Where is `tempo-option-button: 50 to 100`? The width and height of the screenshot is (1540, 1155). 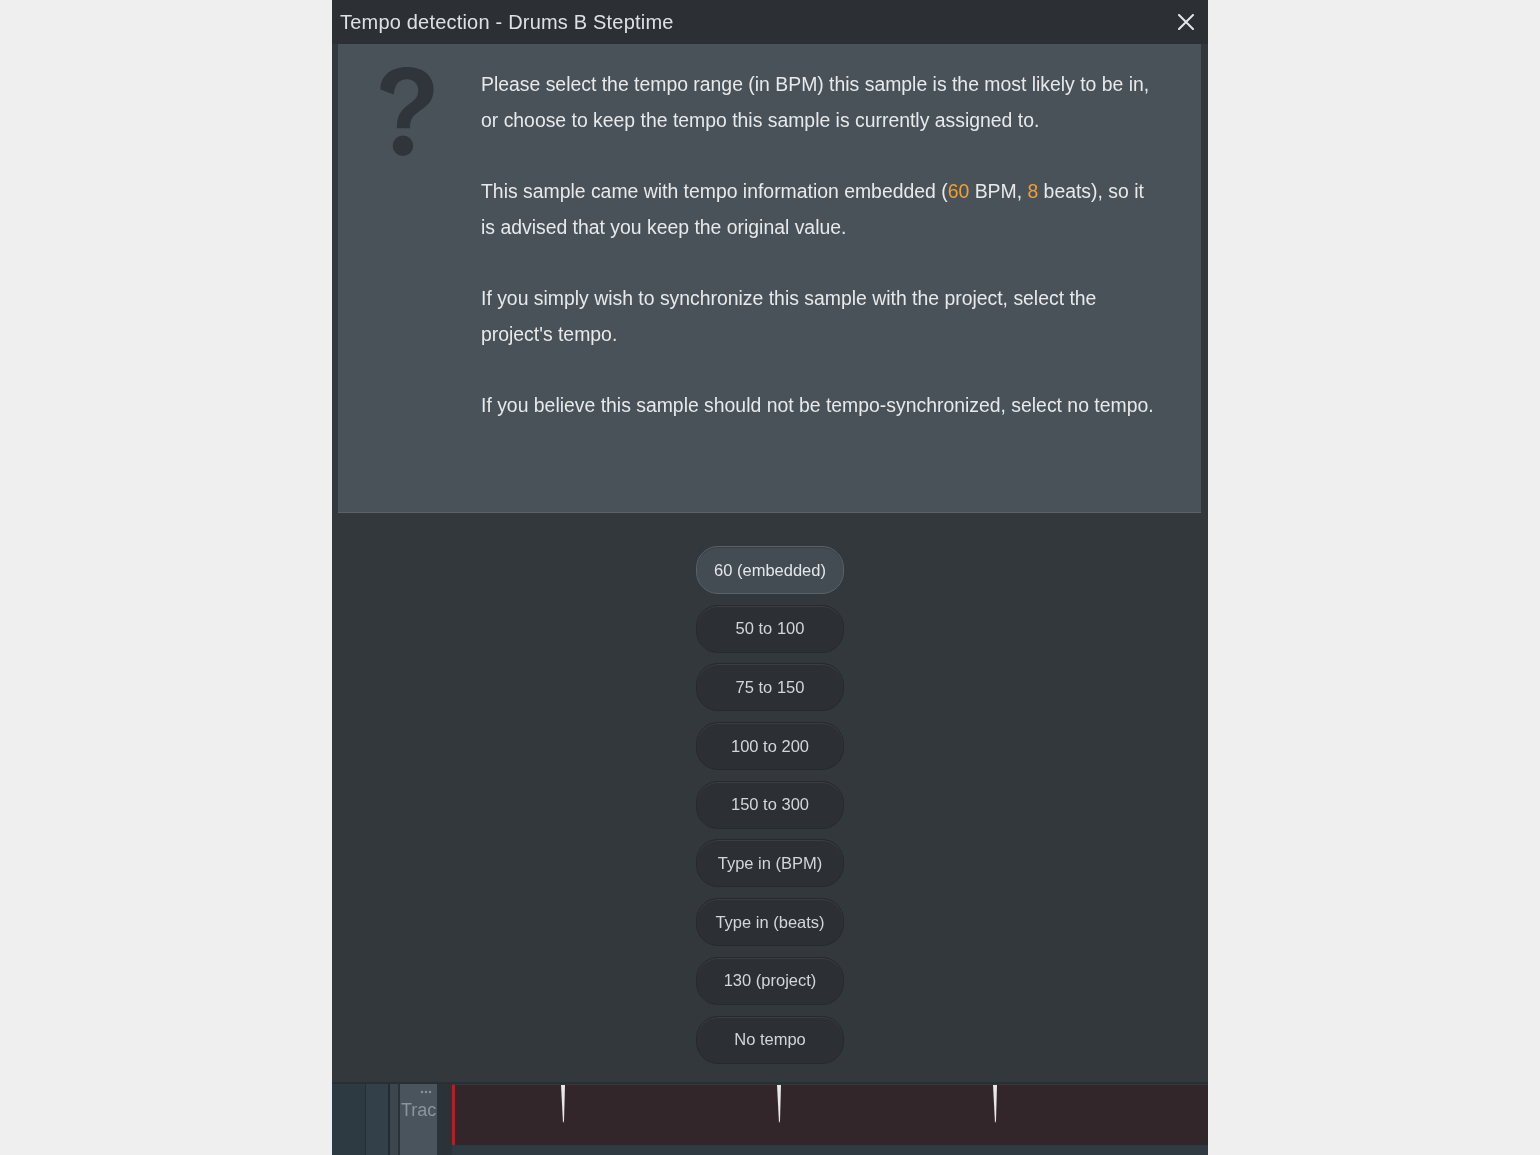 tempo-option-button: 50 to 100 is located at coordinates (770, 628).